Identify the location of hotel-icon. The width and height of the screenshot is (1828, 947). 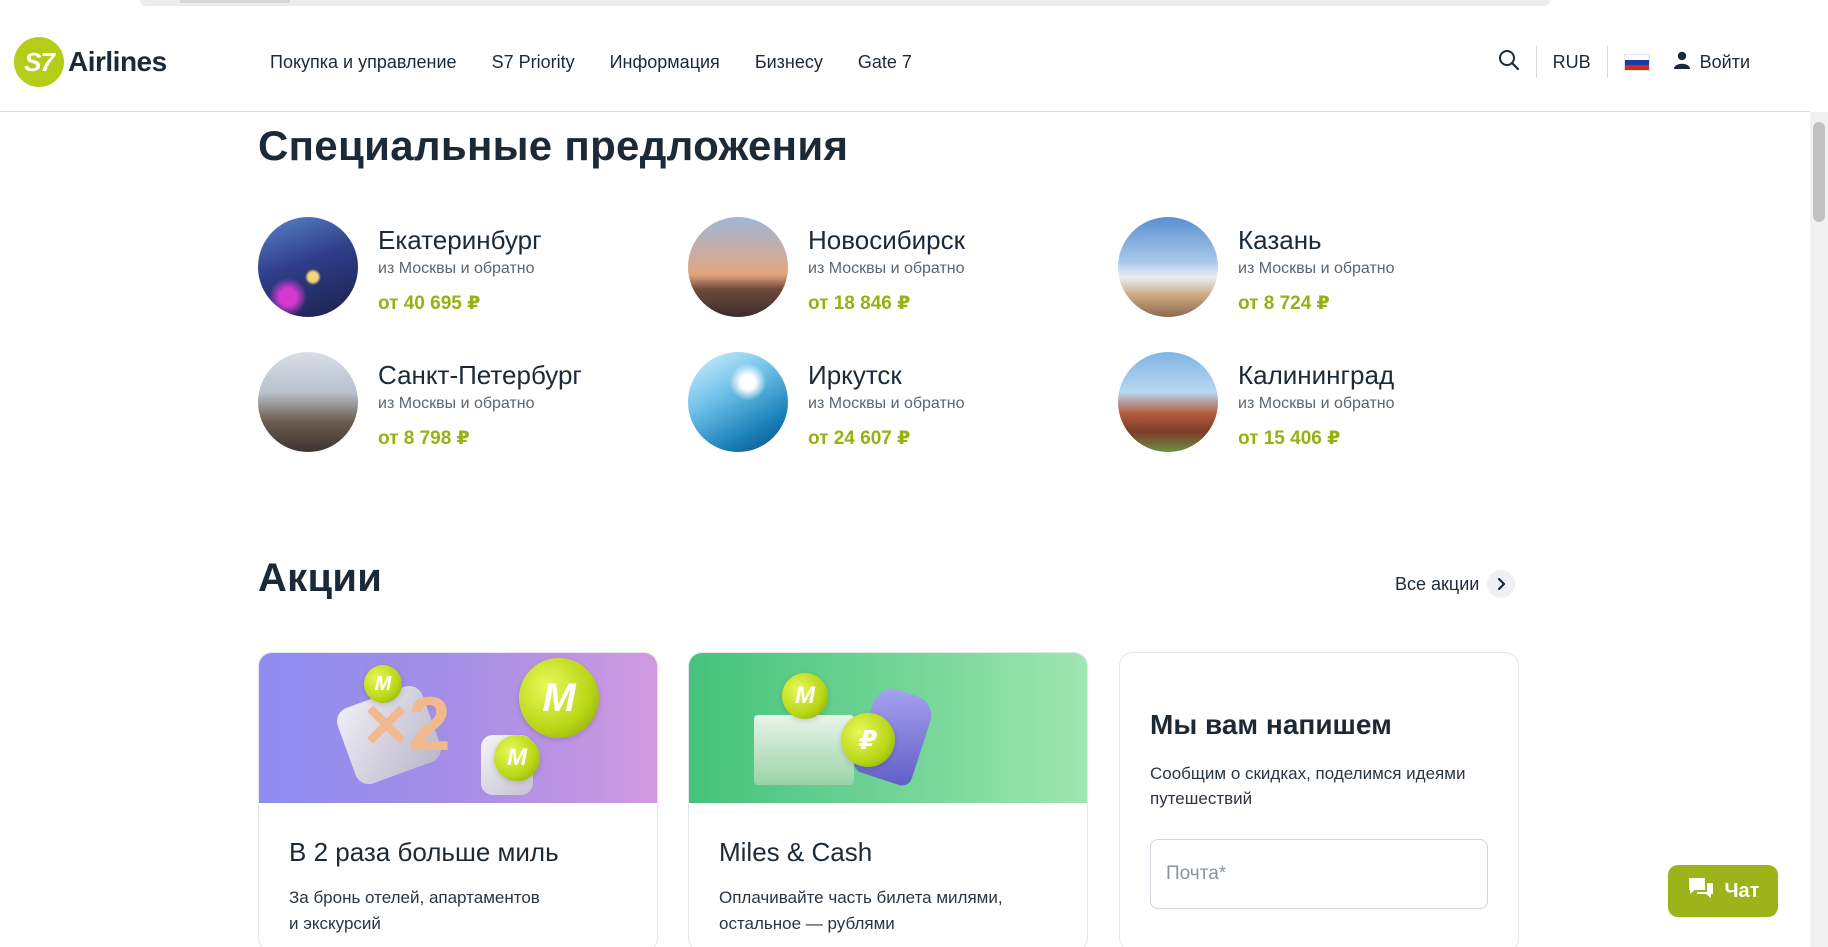
(804, 750).